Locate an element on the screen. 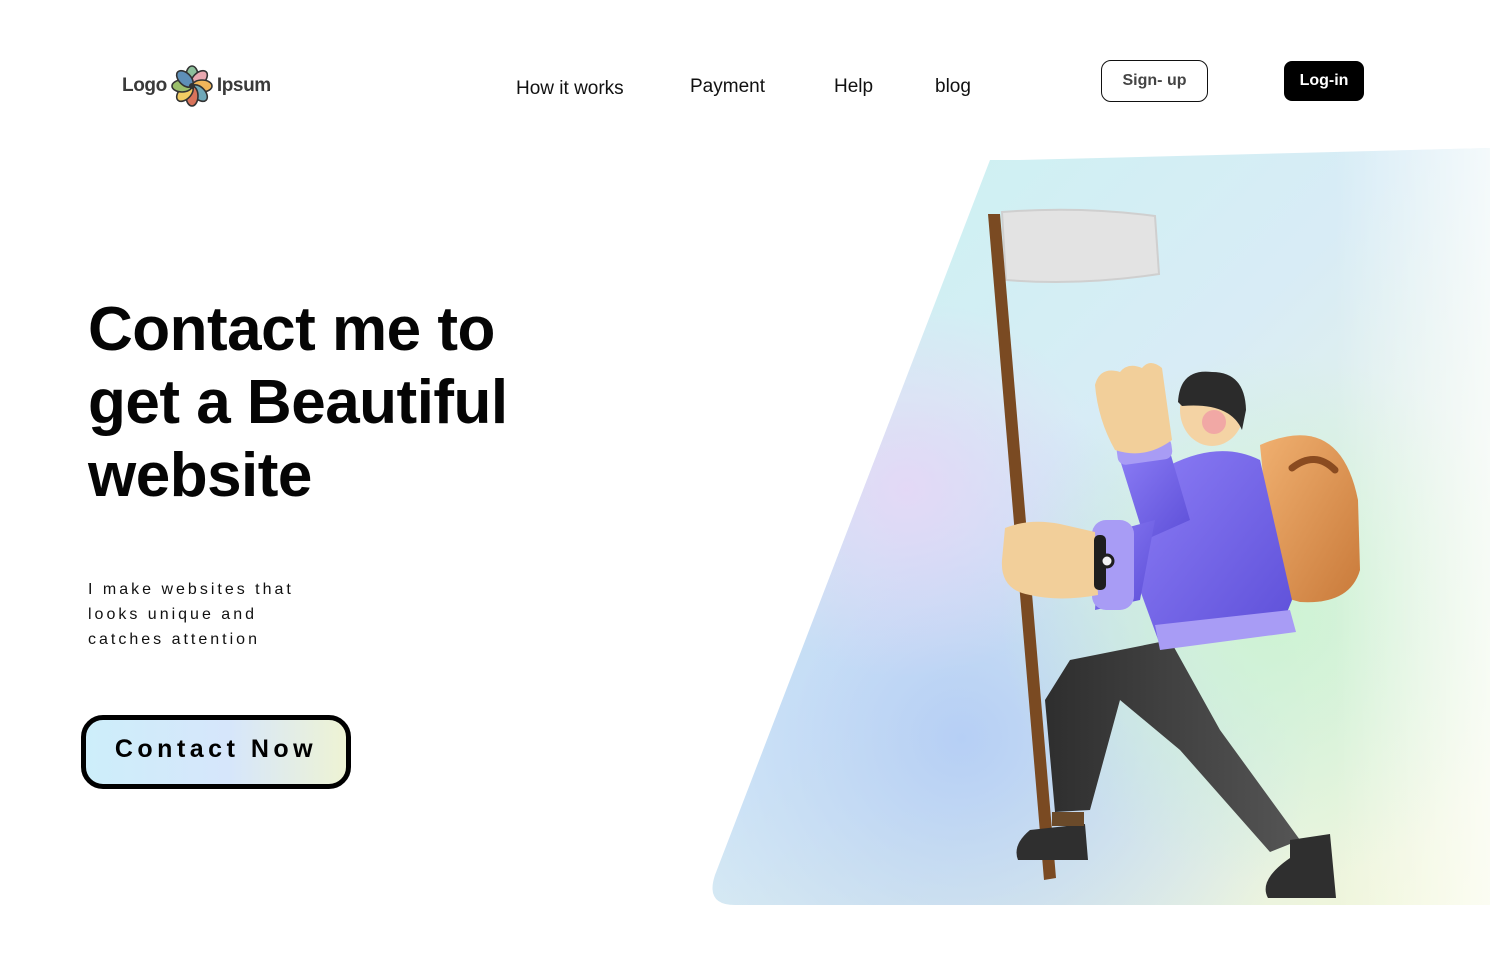  nav-help: Help is located at coordinates (853, 87).